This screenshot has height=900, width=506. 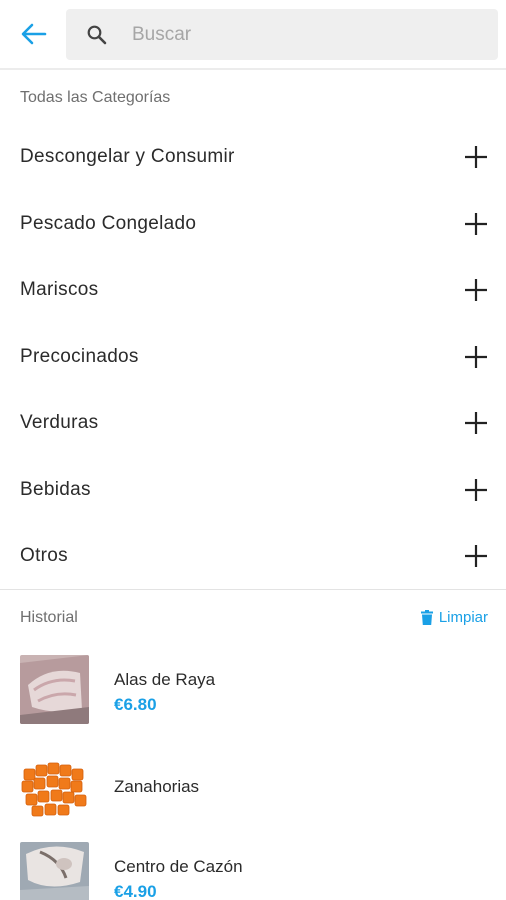 What do you see at coordinates (253, 157) in the screenshot?
I see `category-item-descongelar-y-consumir: Descongelar y Consumir` at bounding box center [253, 157].